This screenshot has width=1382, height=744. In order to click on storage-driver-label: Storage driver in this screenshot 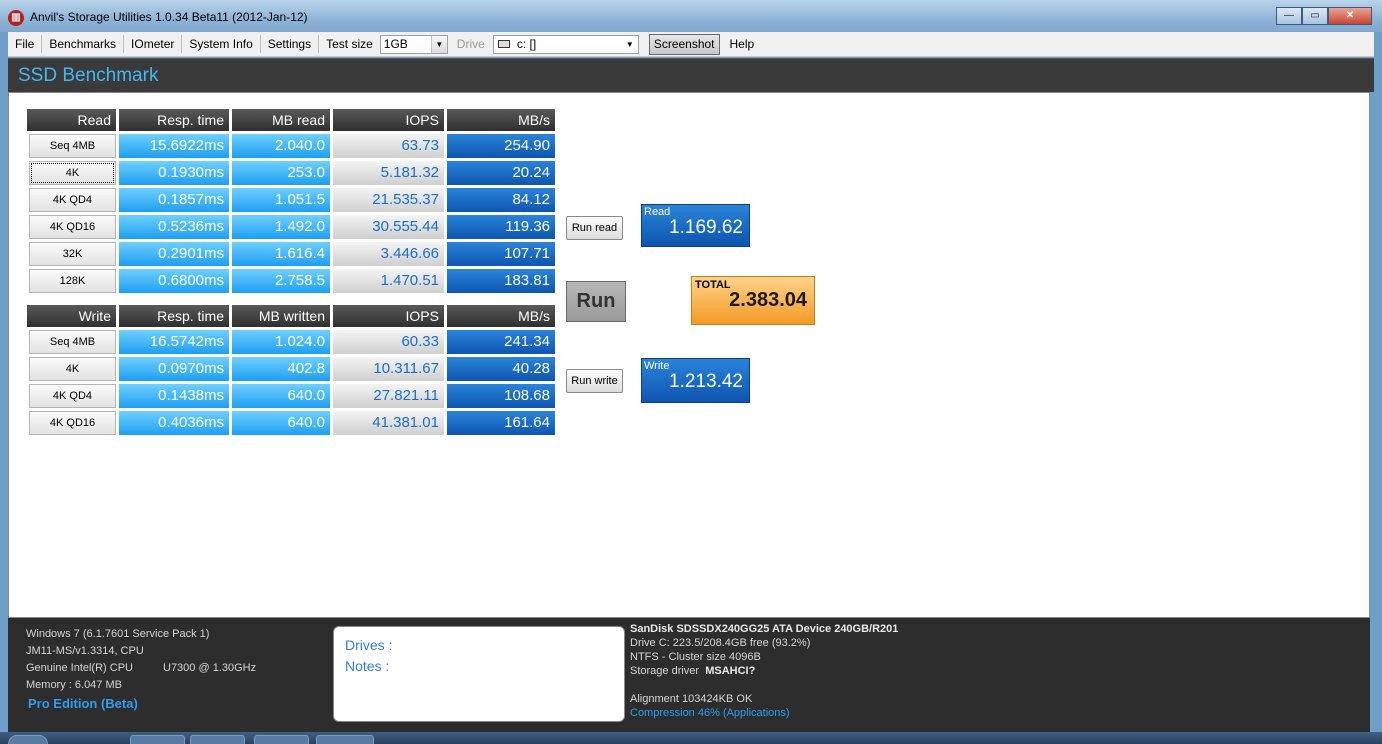, I will do `click(665, 671)`.